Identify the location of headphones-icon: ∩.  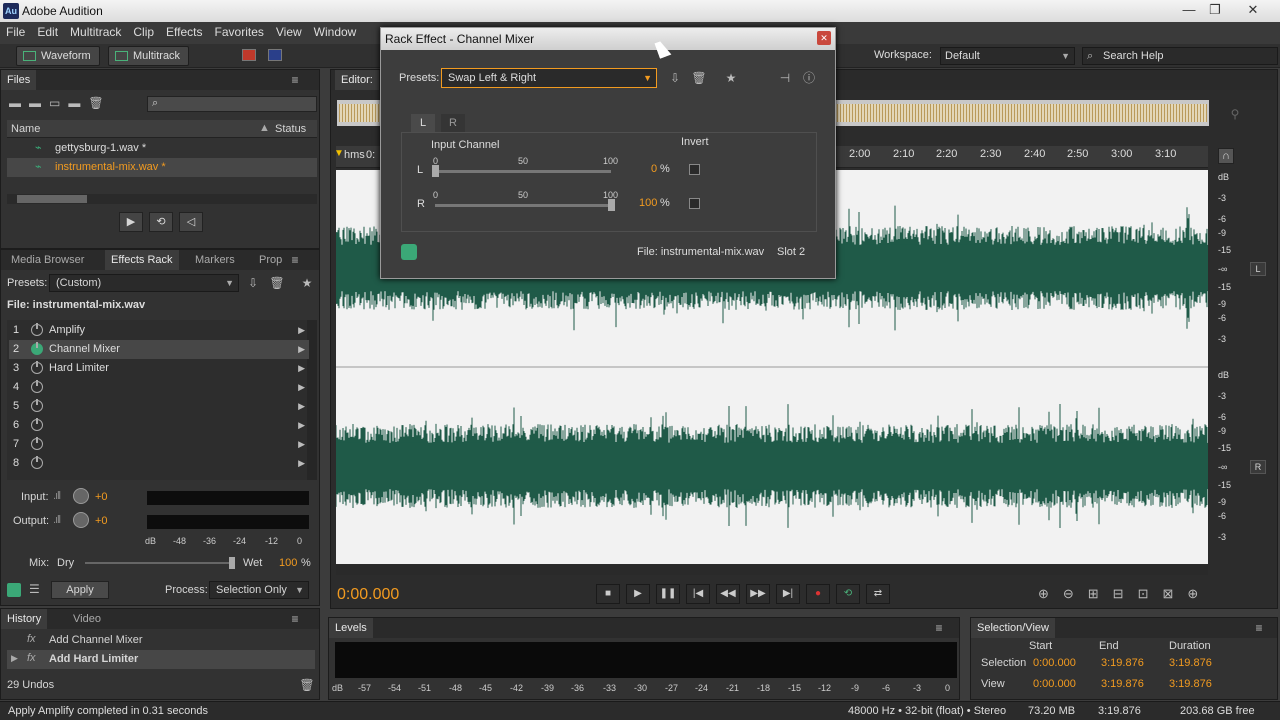
(1226, 156).